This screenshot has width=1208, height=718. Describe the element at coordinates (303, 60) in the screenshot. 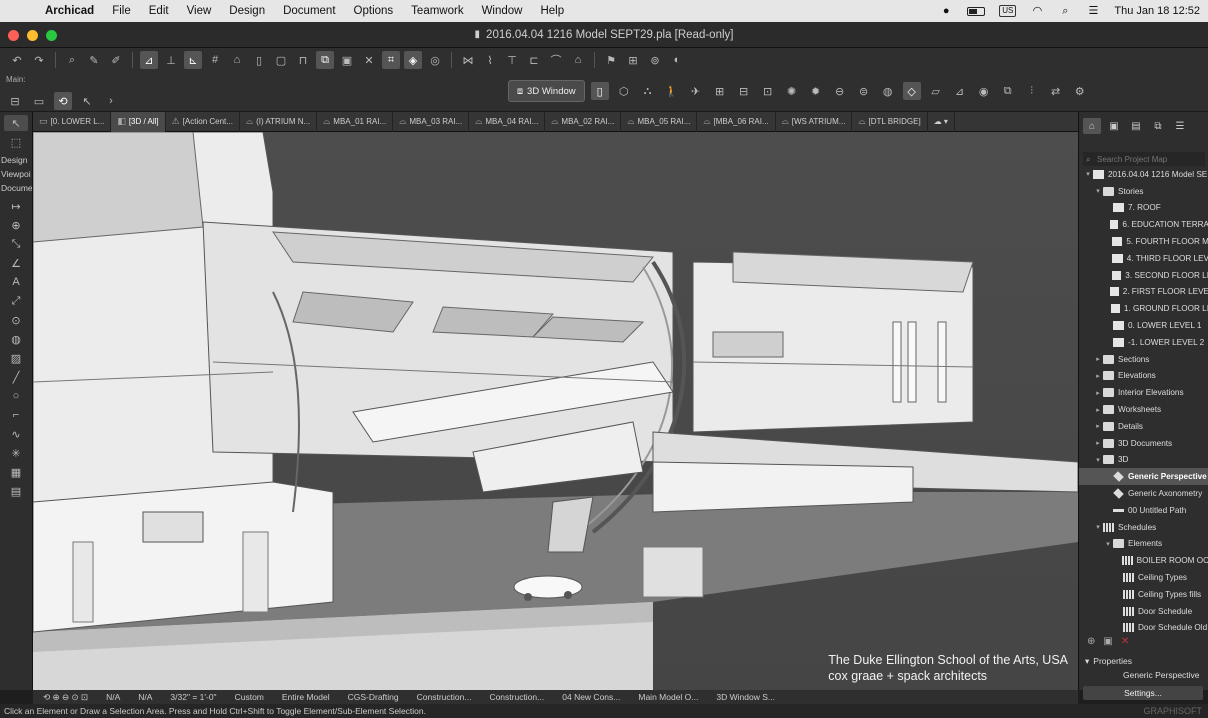

I see `lock-icon: ⊓` at that location.